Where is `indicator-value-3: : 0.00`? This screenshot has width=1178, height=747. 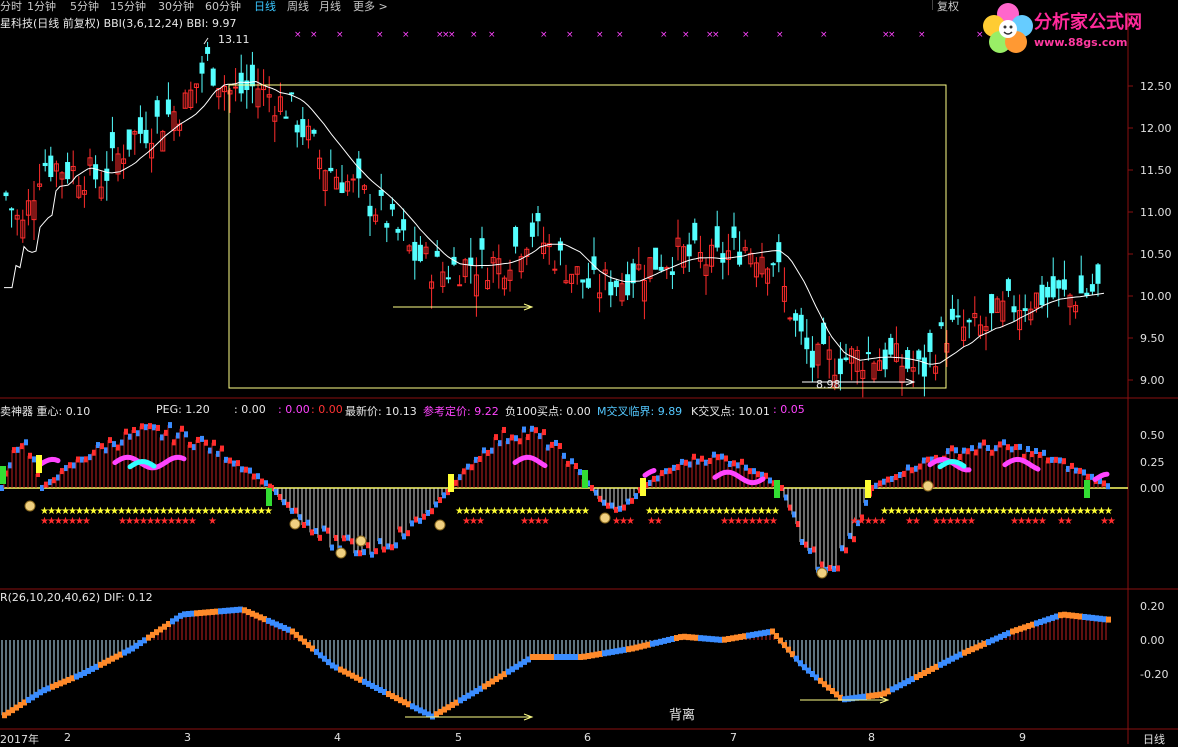
indicator-value-3: : 0.00 is located at coordinates (327, 409).